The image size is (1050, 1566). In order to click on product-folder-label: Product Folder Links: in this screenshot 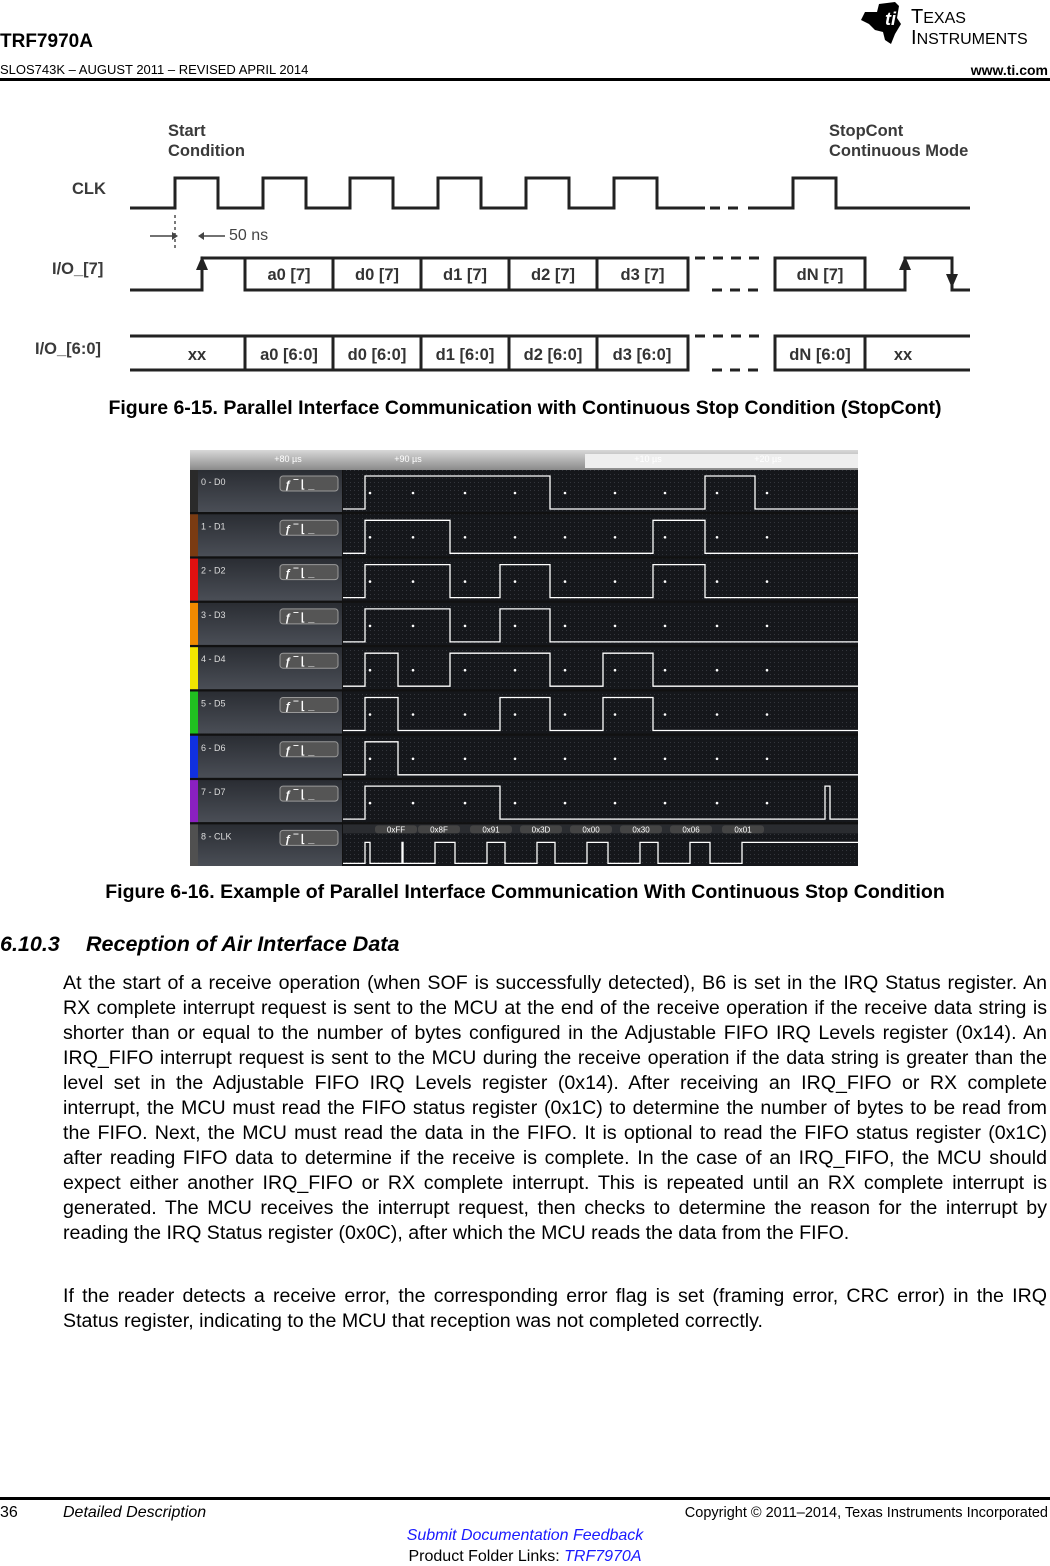, I will do `click(486, 1556)`.